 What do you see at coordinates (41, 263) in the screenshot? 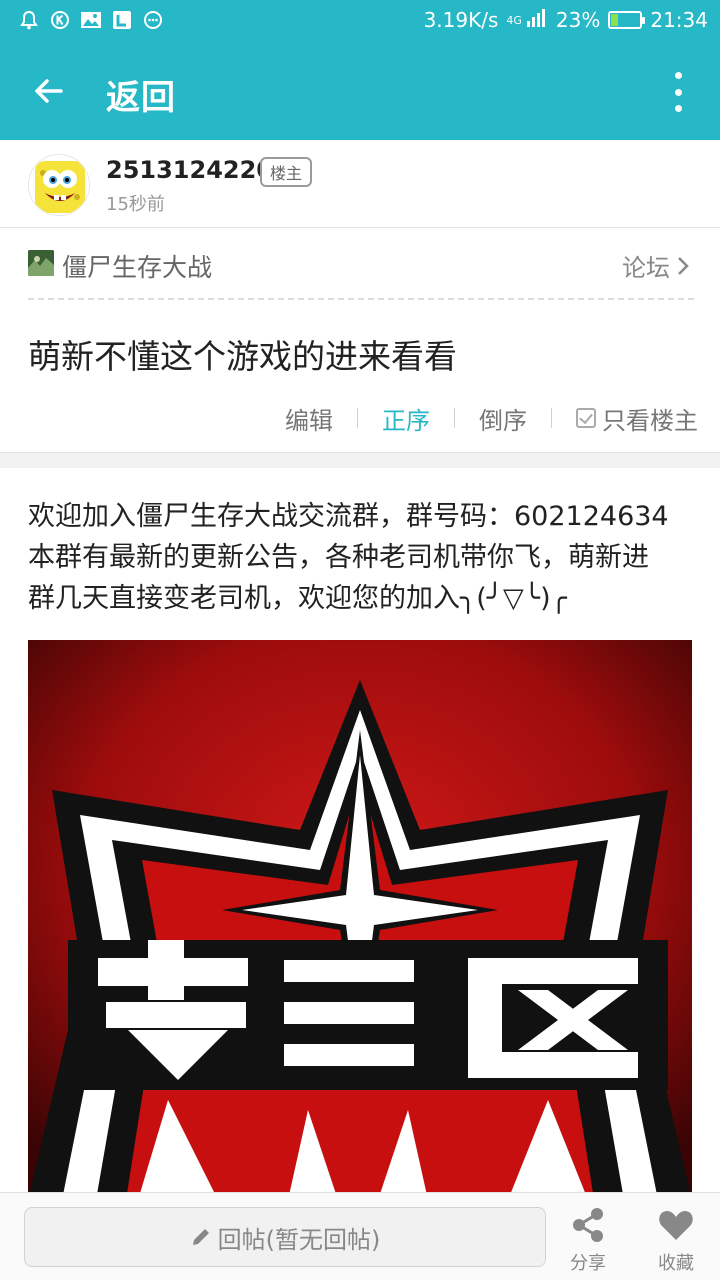
I see `forum-thumbnail` at bounding box center [41, 263].